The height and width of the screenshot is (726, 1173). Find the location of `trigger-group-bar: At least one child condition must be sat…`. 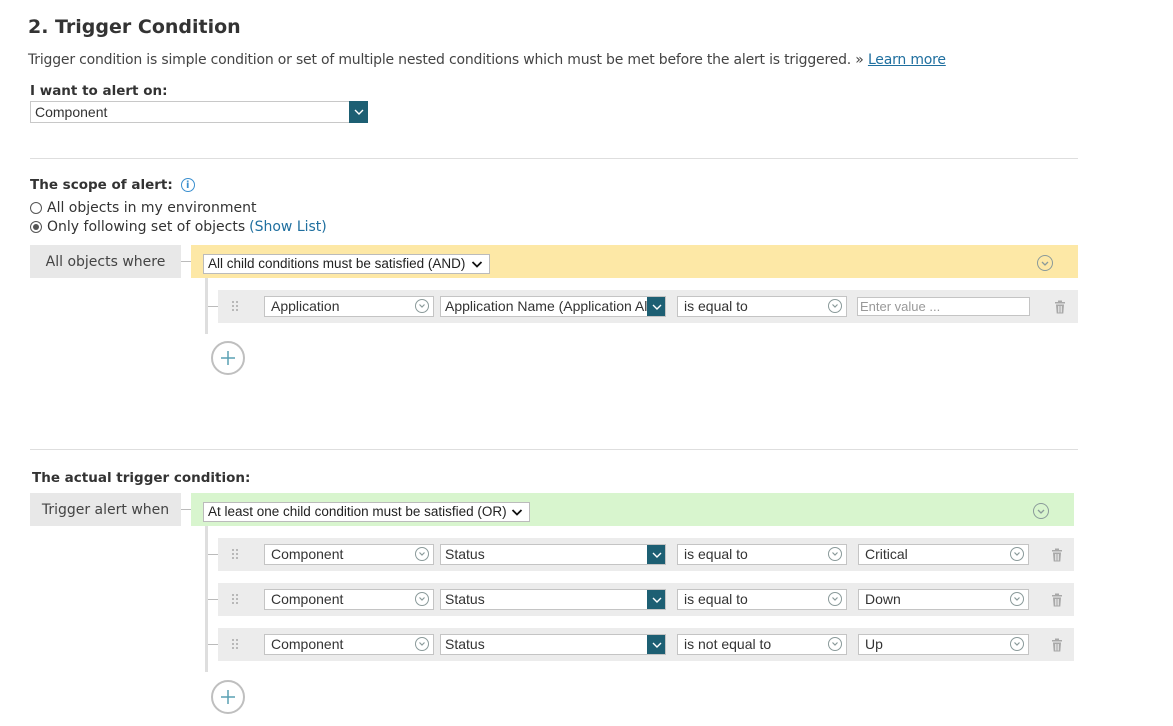

trigger-group-bar: At least one child condition must be sat… is located at coordinates (632, 509).